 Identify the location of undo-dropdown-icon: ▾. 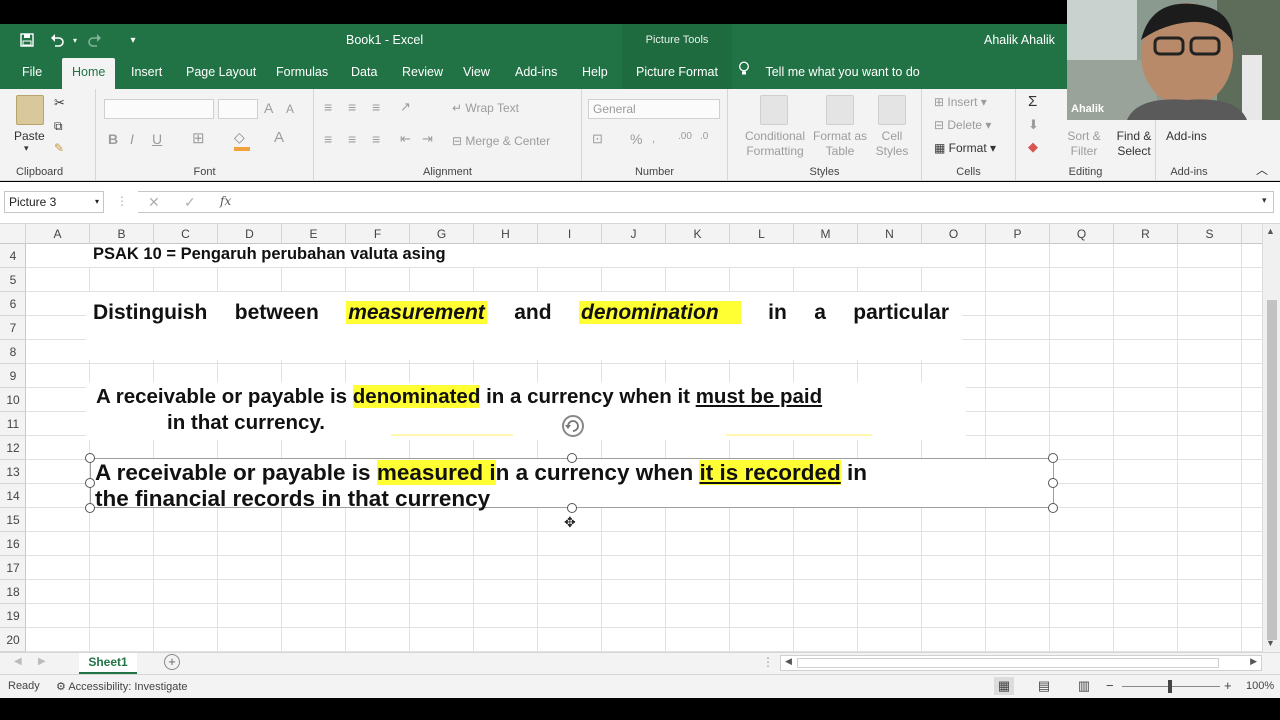
(75, 41).